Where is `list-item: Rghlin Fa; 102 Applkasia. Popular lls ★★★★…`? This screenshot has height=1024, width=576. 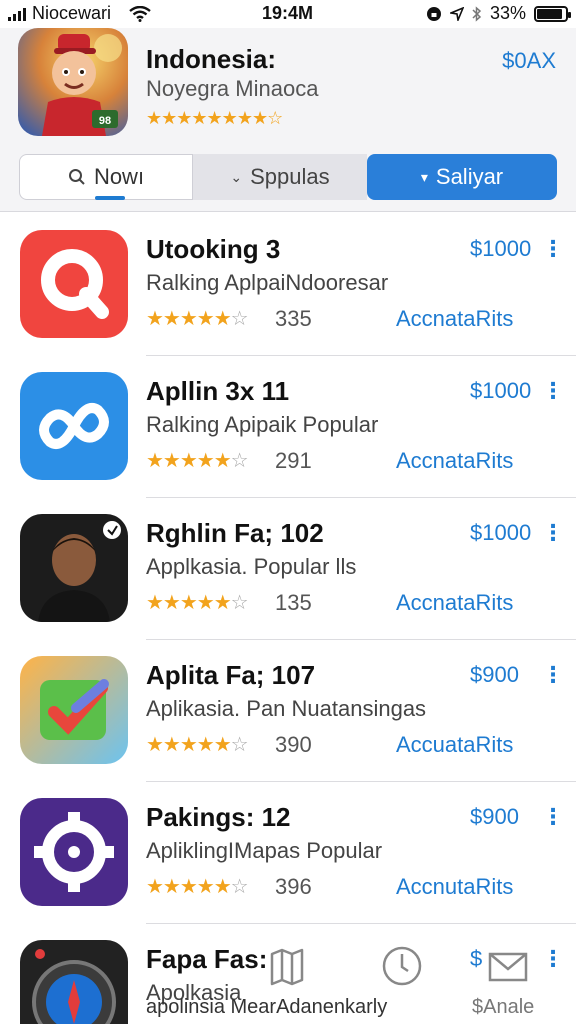 list-item: Rghlin Fa; 102 Applkasia. Popular lls ★★★★… is located at coordinates (288, 569).